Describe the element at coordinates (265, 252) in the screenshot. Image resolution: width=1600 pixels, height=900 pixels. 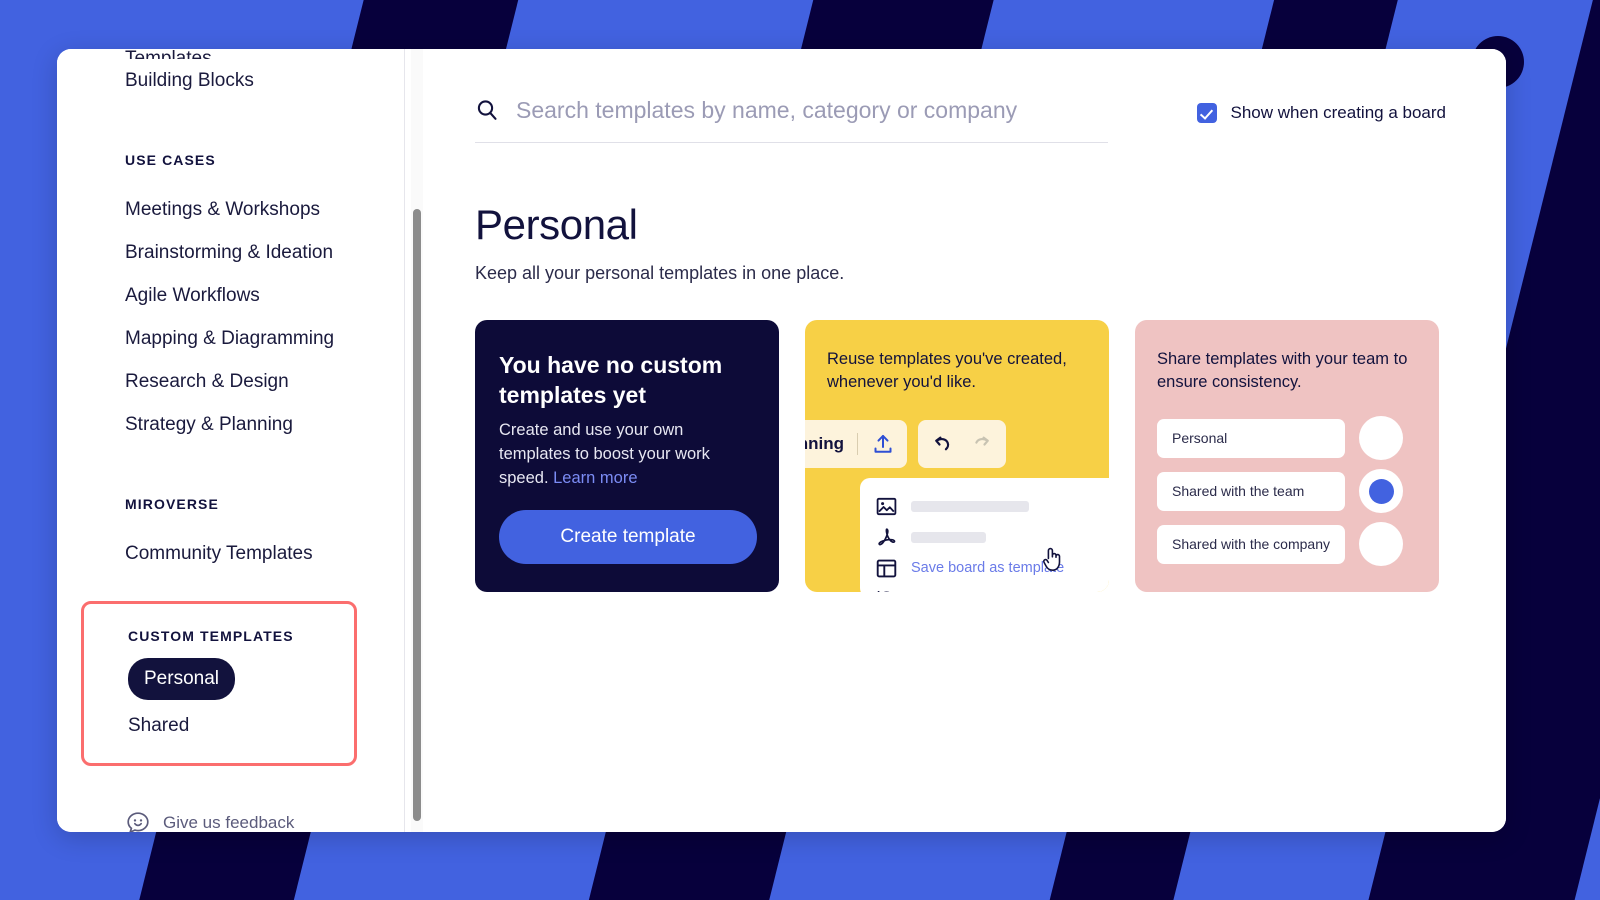
I see `sidebar-item-brainstorming-ideation: Brainstorming & Ideation` at that location.